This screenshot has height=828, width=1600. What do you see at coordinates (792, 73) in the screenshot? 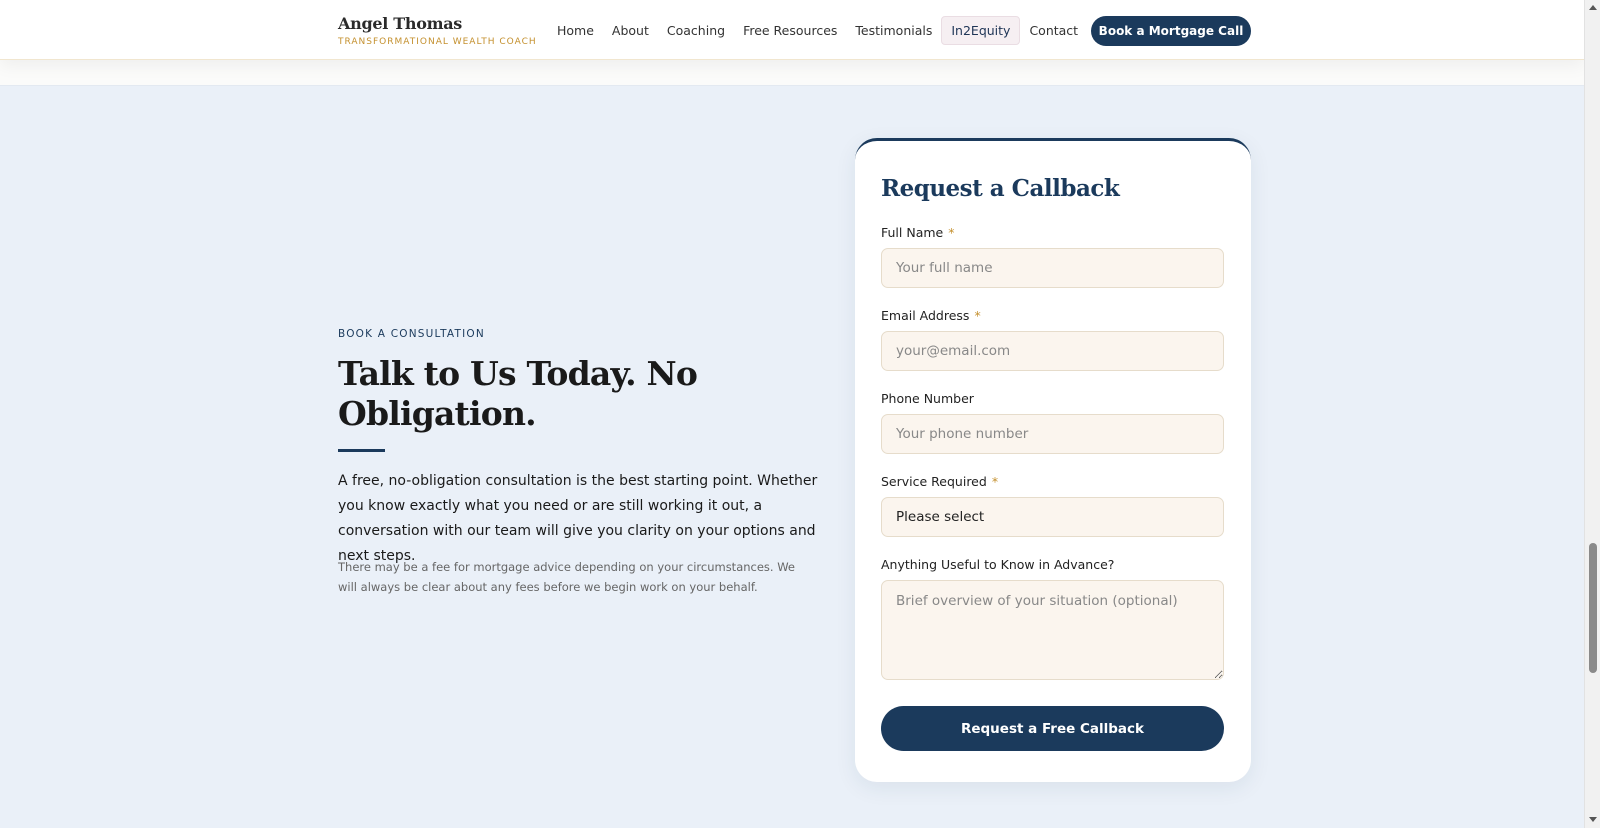
I see `header-shadow-band` at bounding box center [792, 73].